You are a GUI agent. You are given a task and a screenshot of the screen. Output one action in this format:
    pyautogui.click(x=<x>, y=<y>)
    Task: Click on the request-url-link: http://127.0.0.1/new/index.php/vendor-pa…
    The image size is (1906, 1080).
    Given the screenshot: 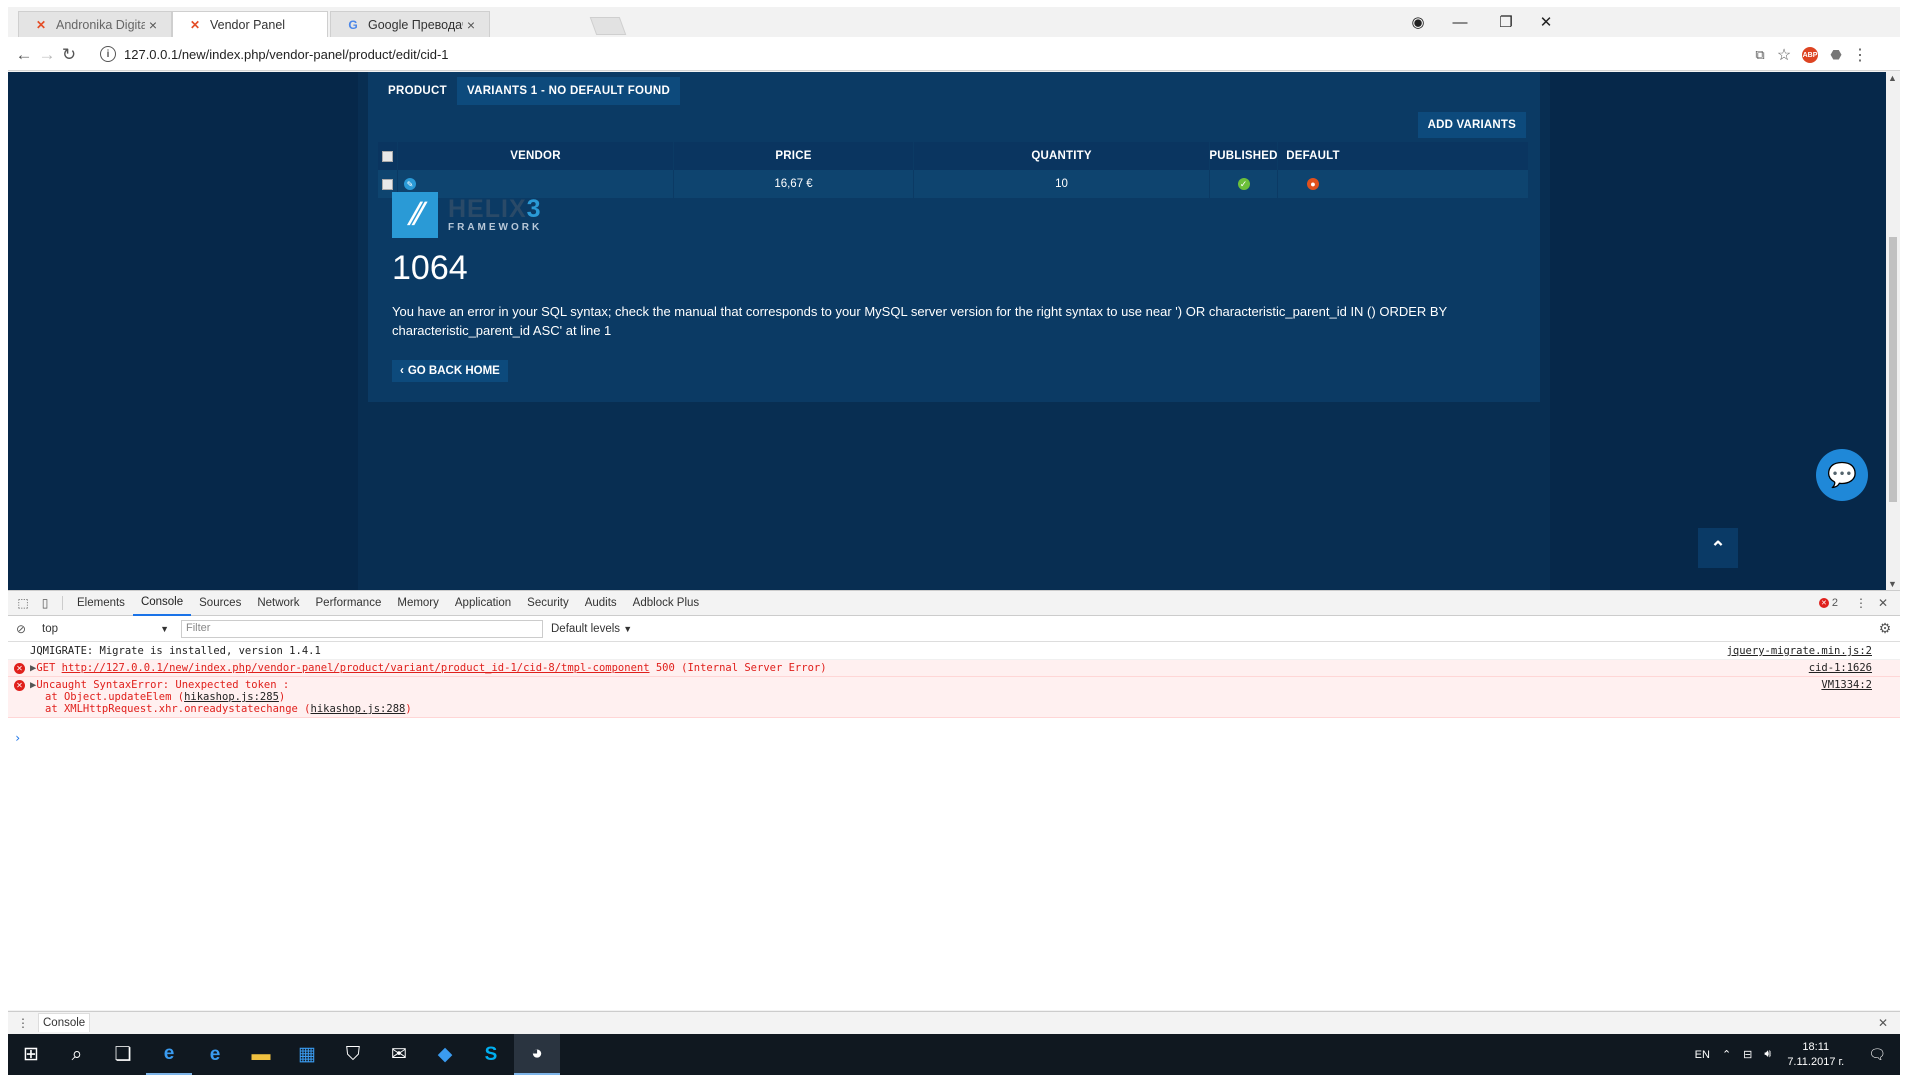 What is the action you would take?
    pyautogui.click(x=356, y=668)
    